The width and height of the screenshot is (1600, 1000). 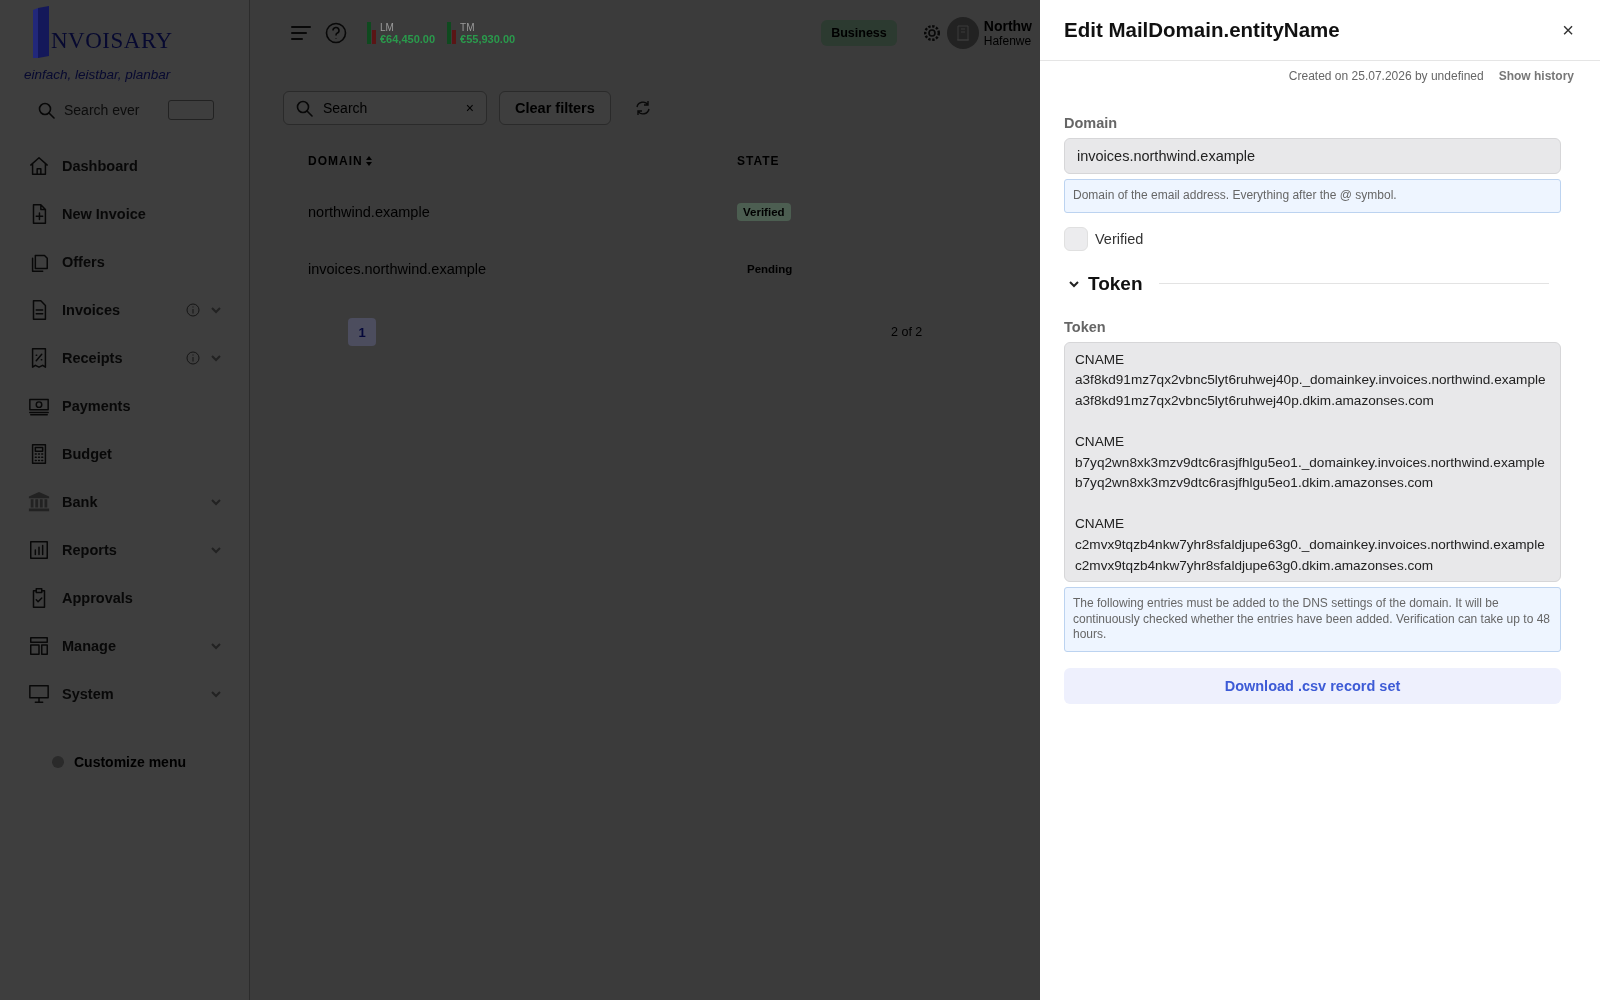 I want to click on drawer-title: Edit MailDomain.entityName, so click(x=1202, y=30).